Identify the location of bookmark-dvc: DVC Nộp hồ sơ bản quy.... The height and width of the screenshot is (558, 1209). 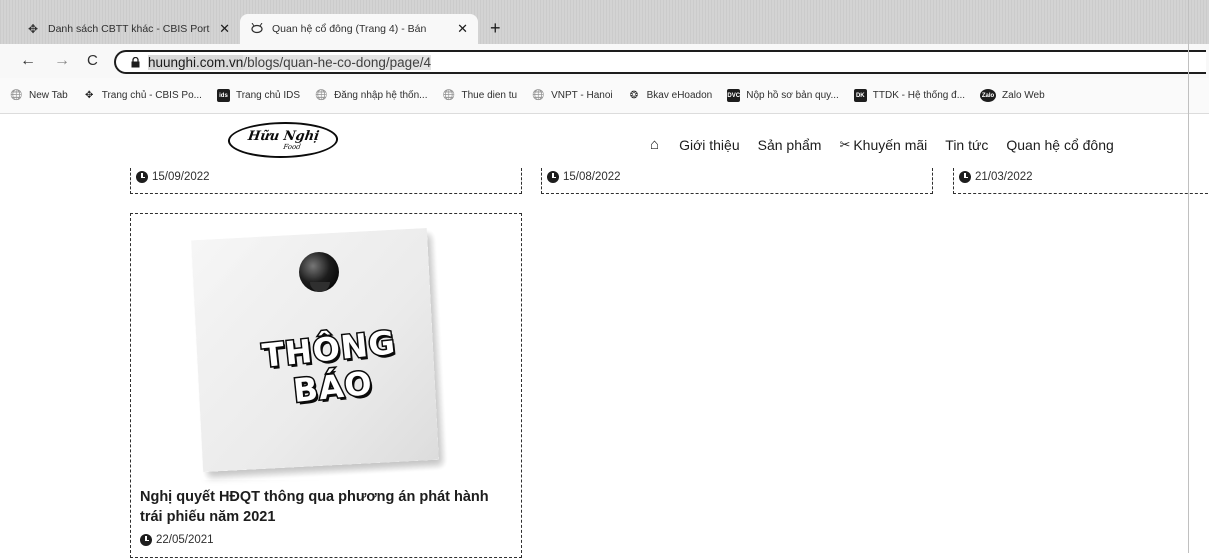
(783, 95).